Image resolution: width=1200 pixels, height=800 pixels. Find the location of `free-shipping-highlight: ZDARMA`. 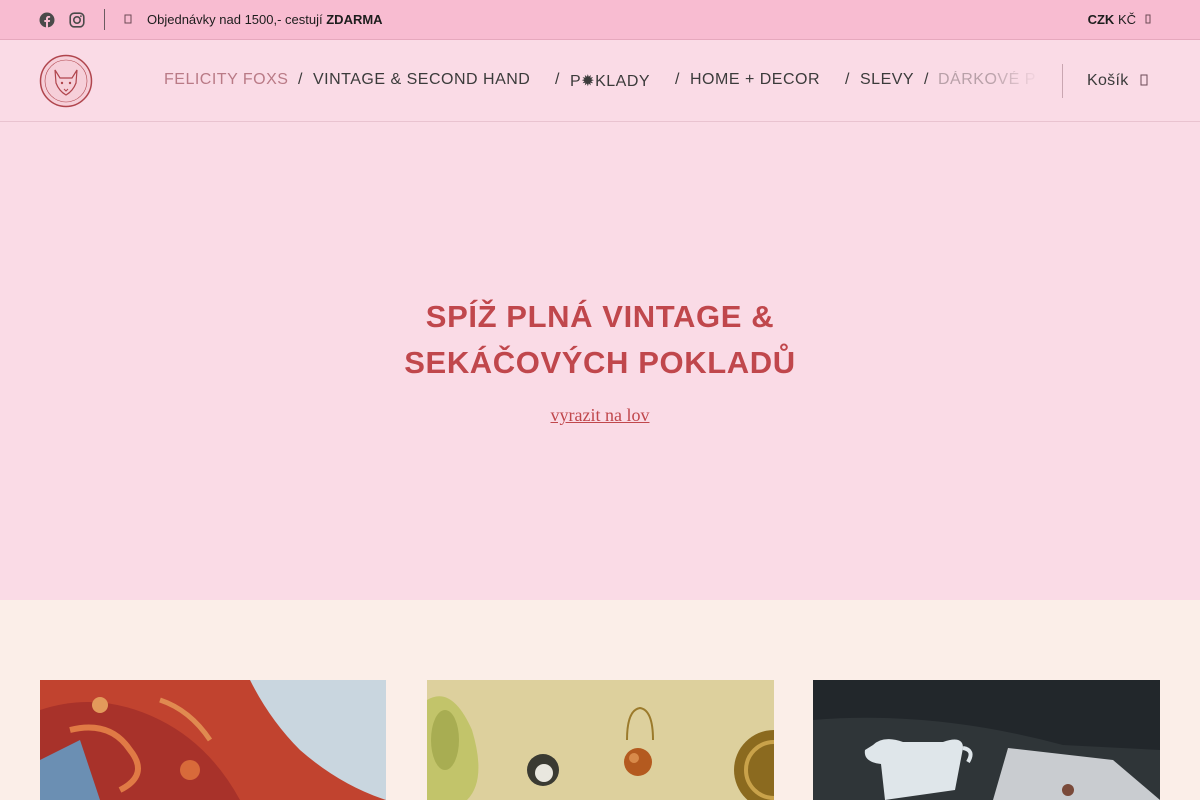

free-shipping-highlight: ZDARMA is located at coordinates (354, 19).